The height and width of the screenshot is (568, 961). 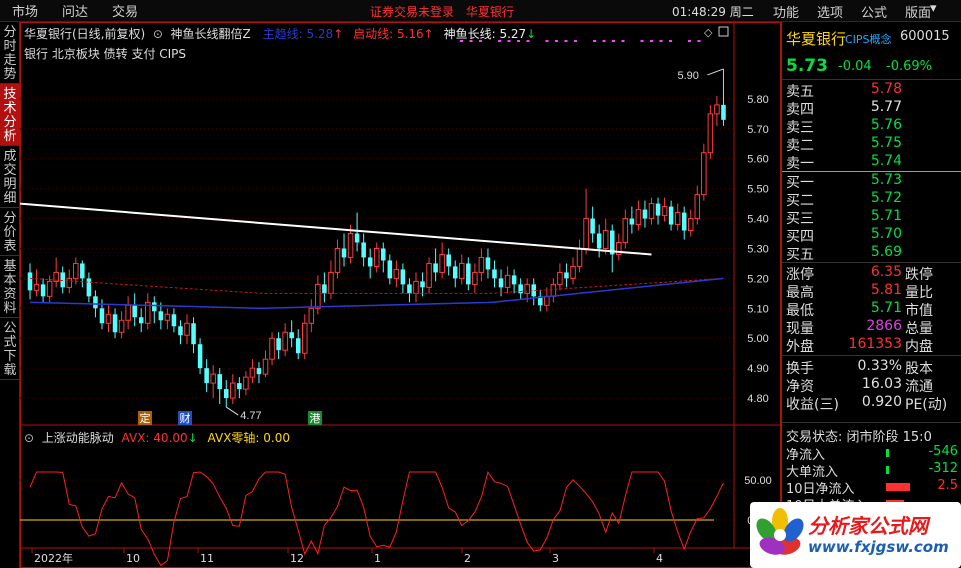 I want to click on bid-row: 买二 5.72, so click(x=871, y=199).